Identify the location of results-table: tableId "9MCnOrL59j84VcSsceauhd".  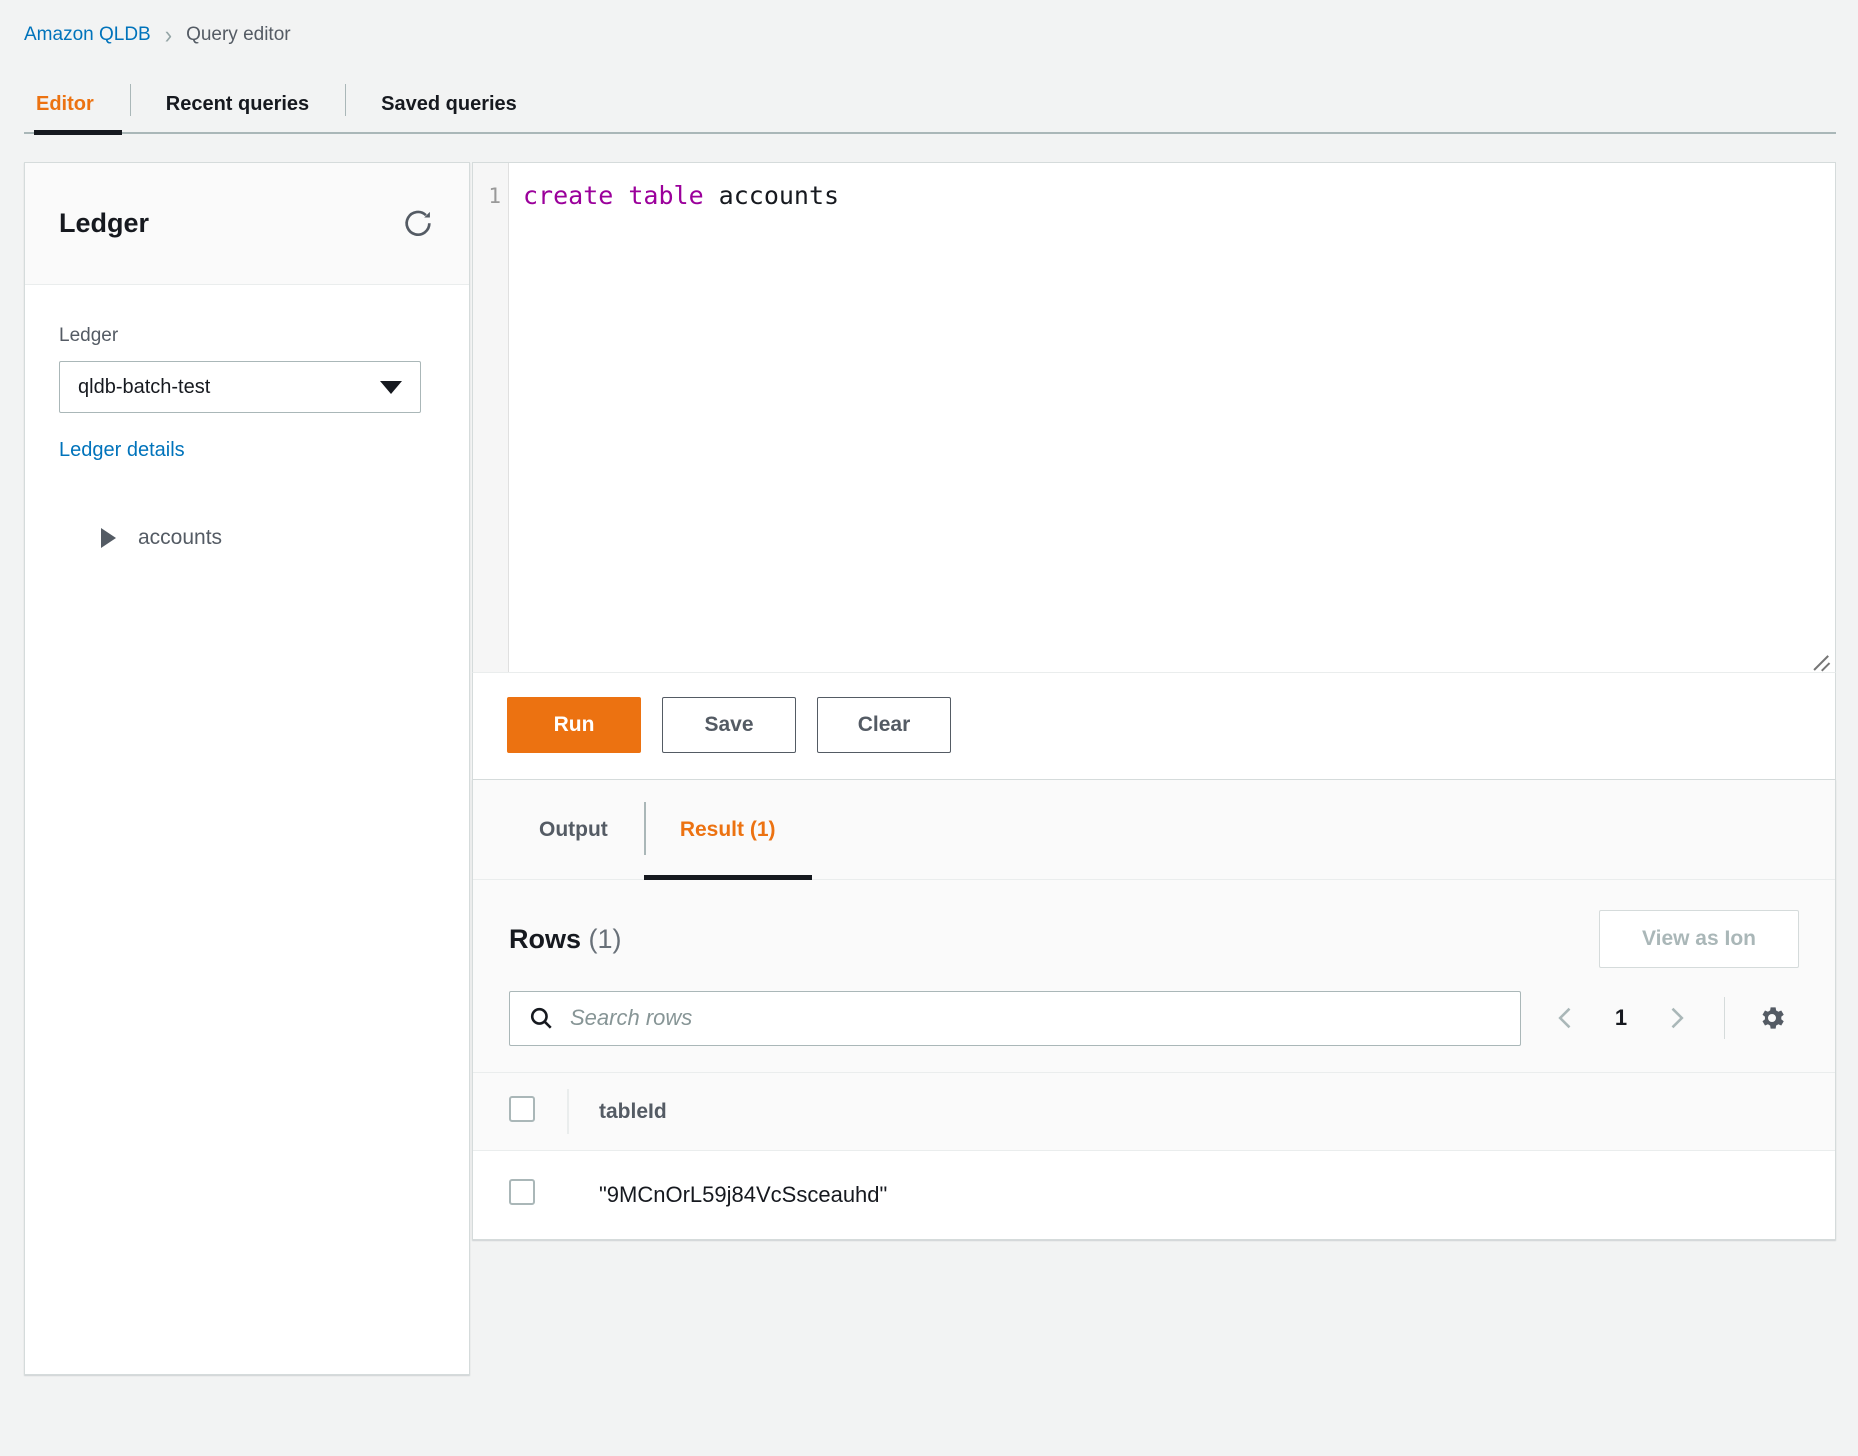
(1154, 1155).